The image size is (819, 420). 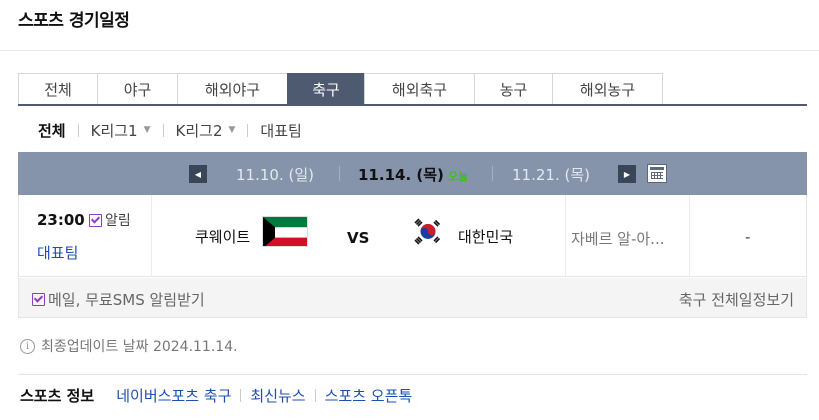 I want to click on triangle-right-icon: ▶, so click(x=627, y=174).